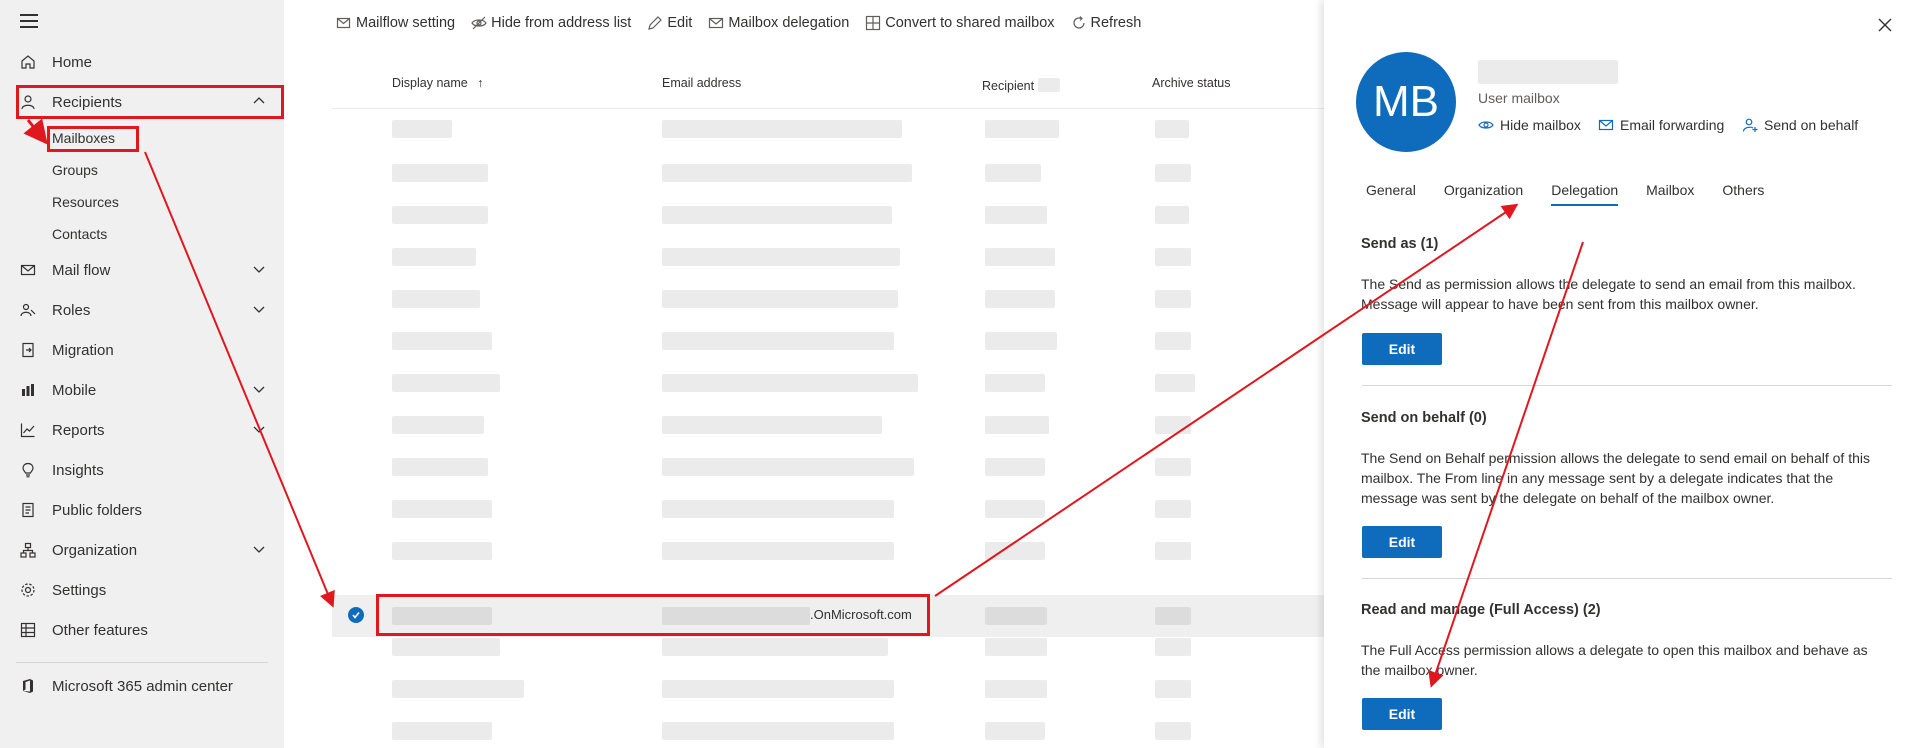  Describe the element at coordinates (93, 139) in the screenshot. I see `annotation-box-mailboxes` at that location.